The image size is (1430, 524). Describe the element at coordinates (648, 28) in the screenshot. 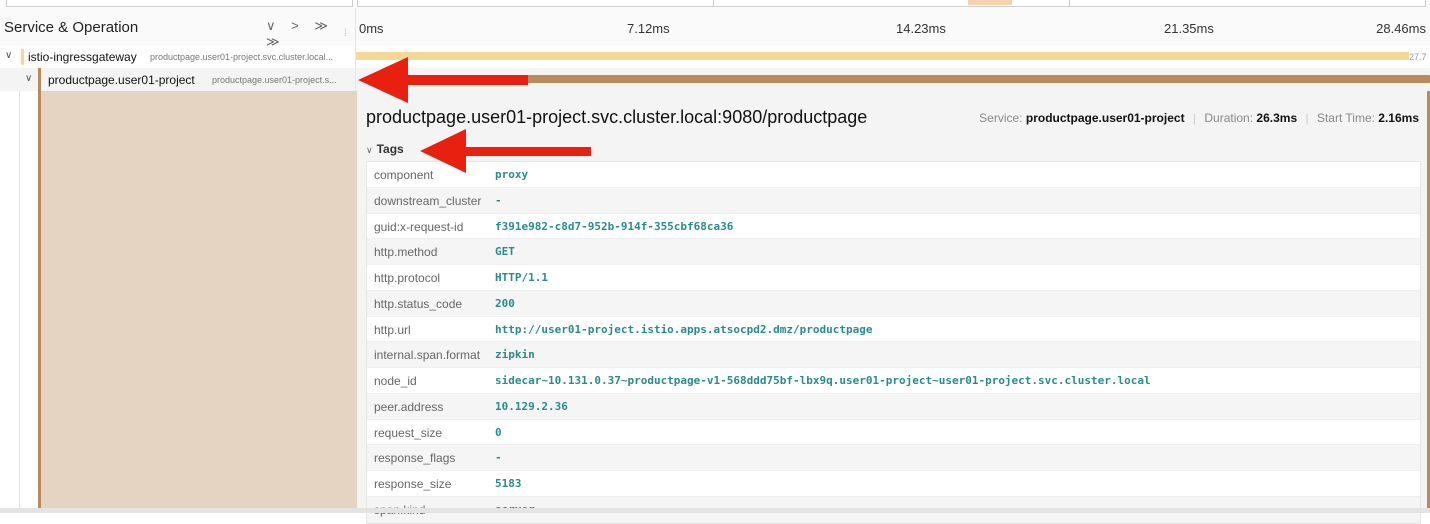

I see `tick-label: 7.12ms` at that location.